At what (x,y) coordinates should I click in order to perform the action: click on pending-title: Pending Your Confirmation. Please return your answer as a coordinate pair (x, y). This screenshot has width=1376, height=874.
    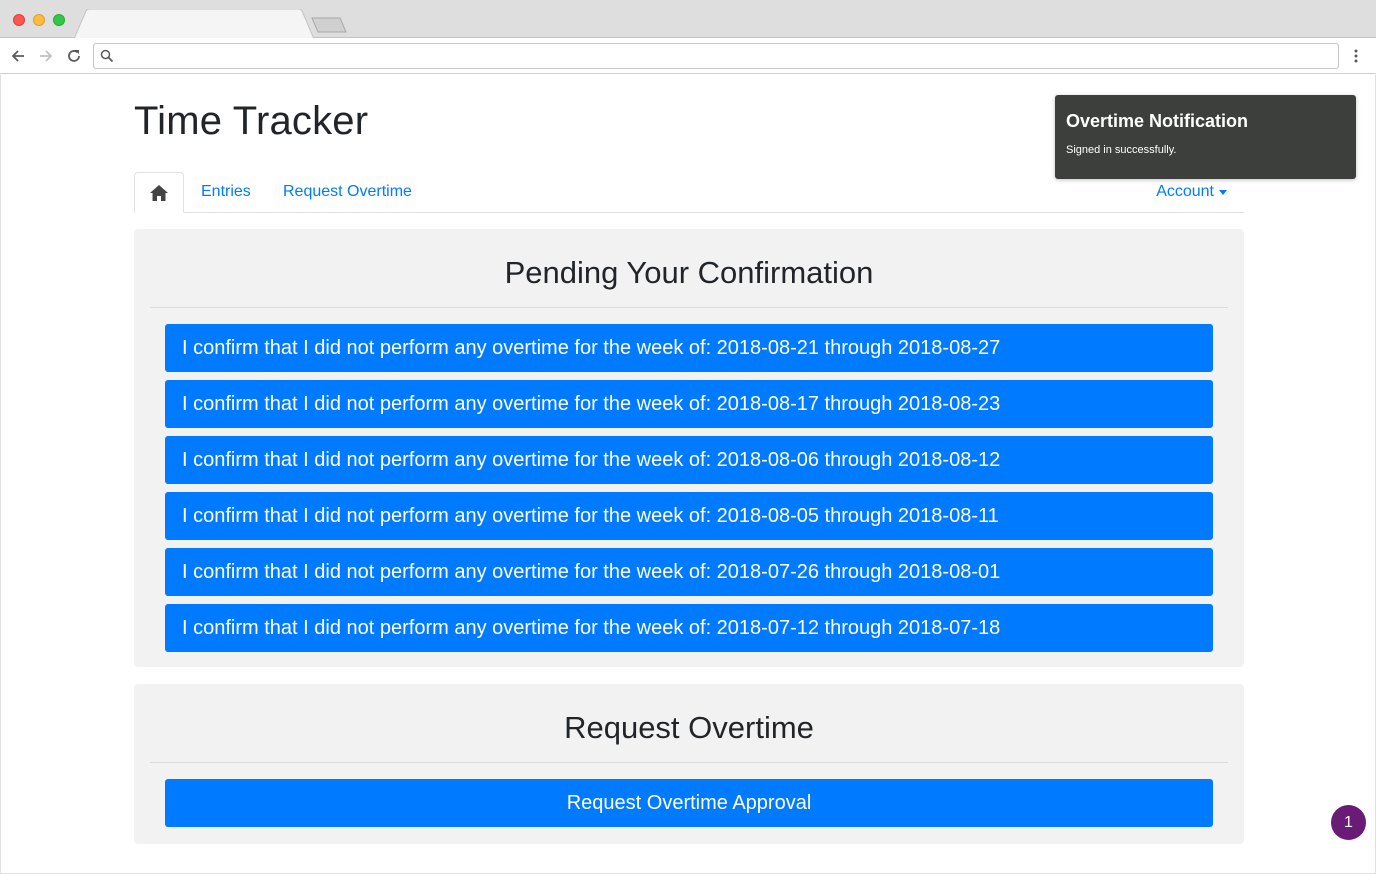
    Looking at the image, I should click on (689, 272).